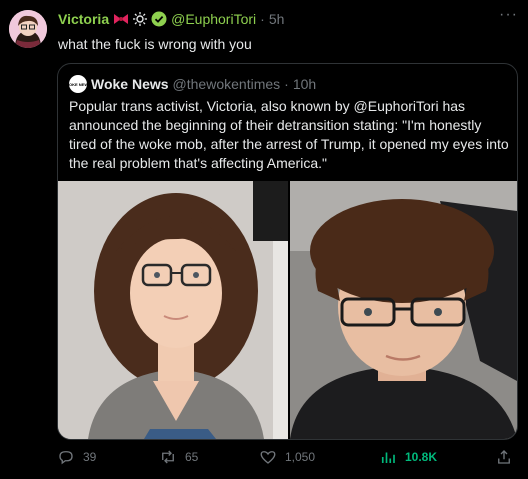 This screenshot has height=479, width=528. I want to click on analytics-icon, so click(388, 457).